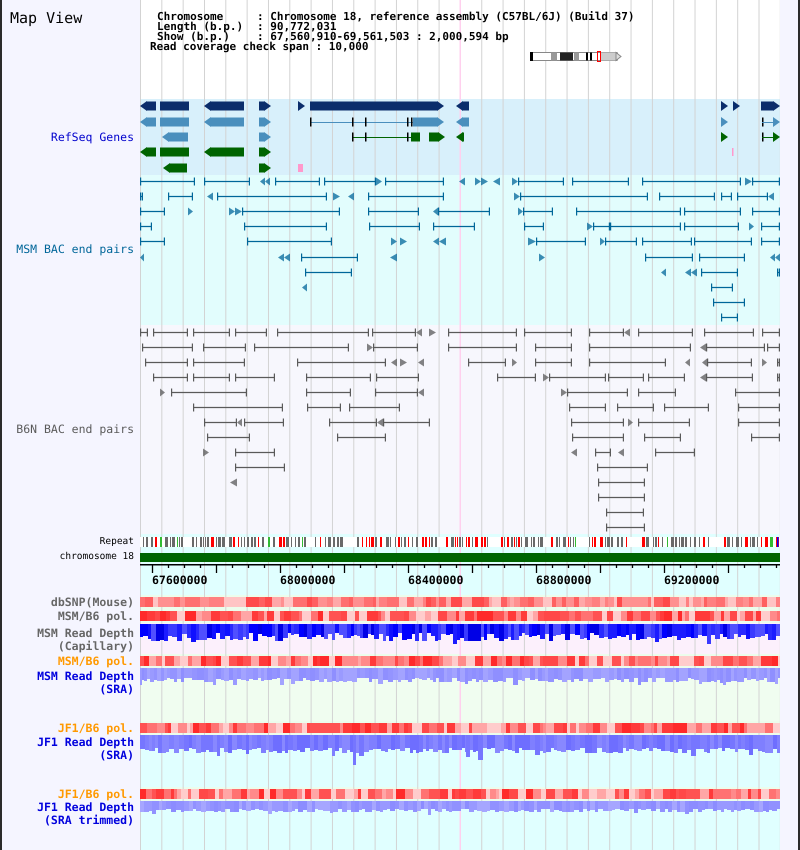 The height and width of the screenshot is (850, 800). What do you see at coordinates (308, 580) in the screenshot?
I see `axis-label: 68000000` at bounding box center [308, 580].